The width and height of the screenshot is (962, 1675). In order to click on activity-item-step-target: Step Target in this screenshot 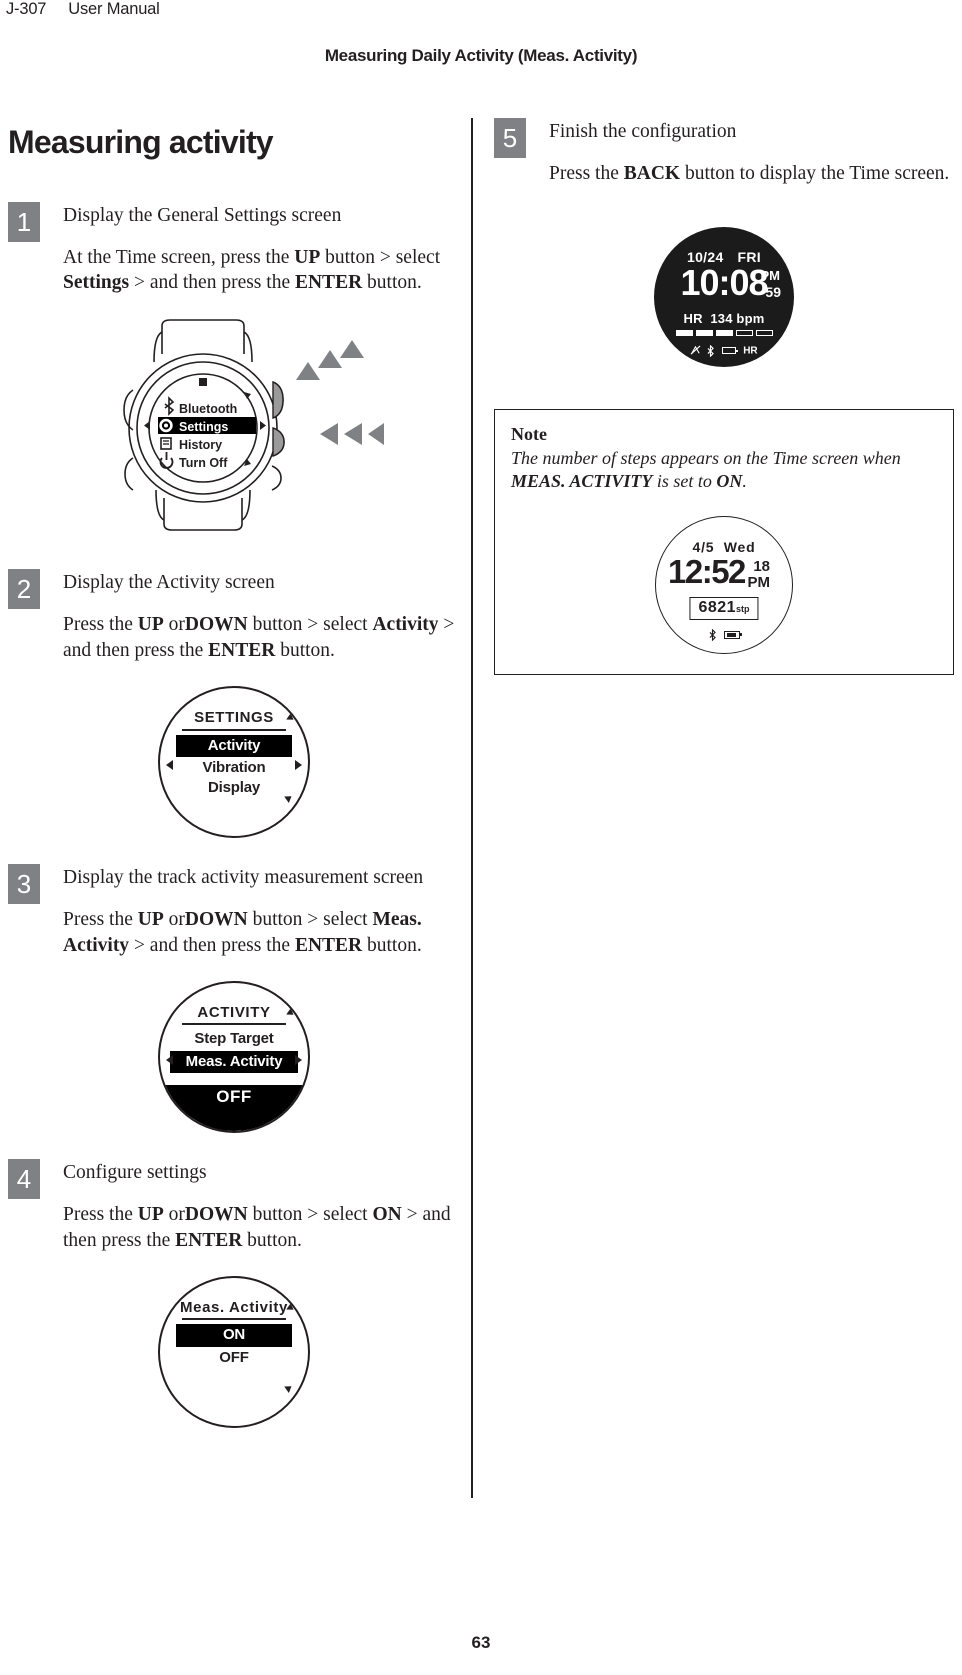, I will do `click(234, 1039)`.